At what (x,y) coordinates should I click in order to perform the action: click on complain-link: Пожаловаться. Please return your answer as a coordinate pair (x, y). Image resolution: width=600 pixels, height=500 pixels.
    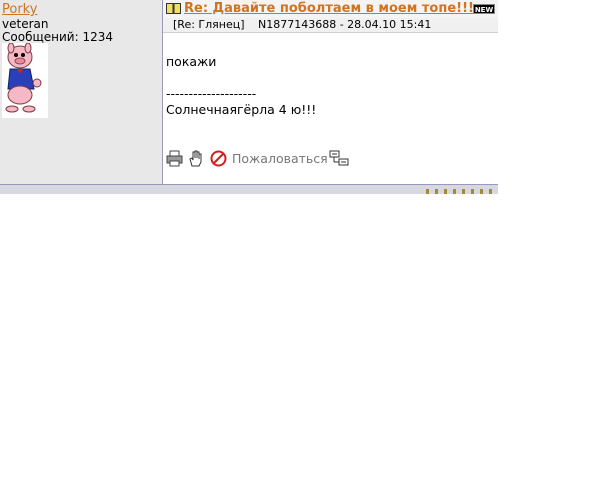
    Looking at the image, I should click on (280, 158).